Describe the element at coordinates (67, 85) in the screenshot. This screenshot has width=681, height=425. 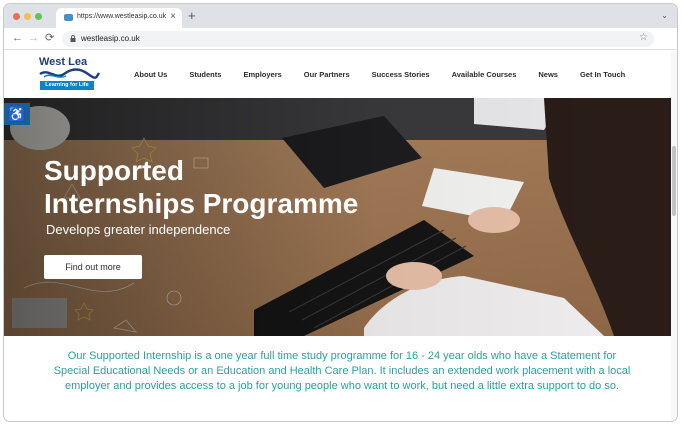
I see `logo-tagline: Learning for Life` at that location.